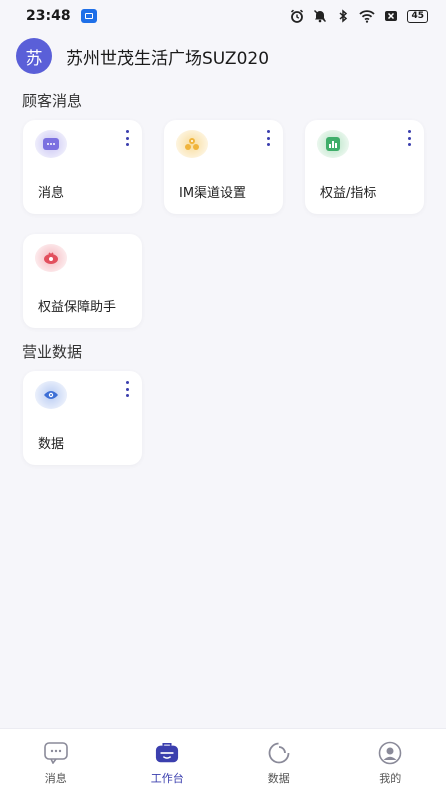 The height and width of the screenshot is (793, 446). What do you see at coordinates (51, 144) in the screenshot?
I see `chat-icon` at bounding box center [51, 144].